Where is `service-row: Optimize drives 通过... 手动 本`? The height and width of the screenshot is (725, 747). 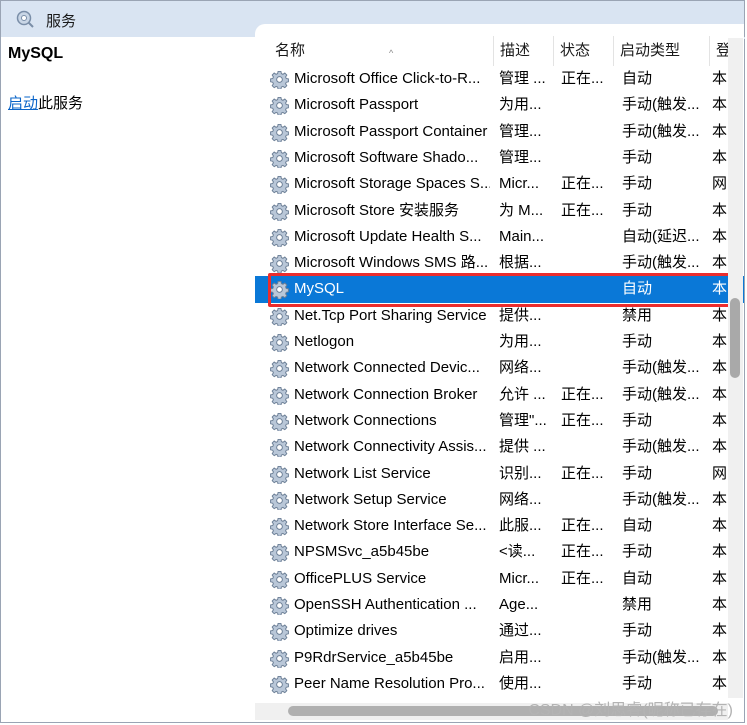 service-row: Optimize drives 通过... 手动 本 is located at coordinates (499, 631).